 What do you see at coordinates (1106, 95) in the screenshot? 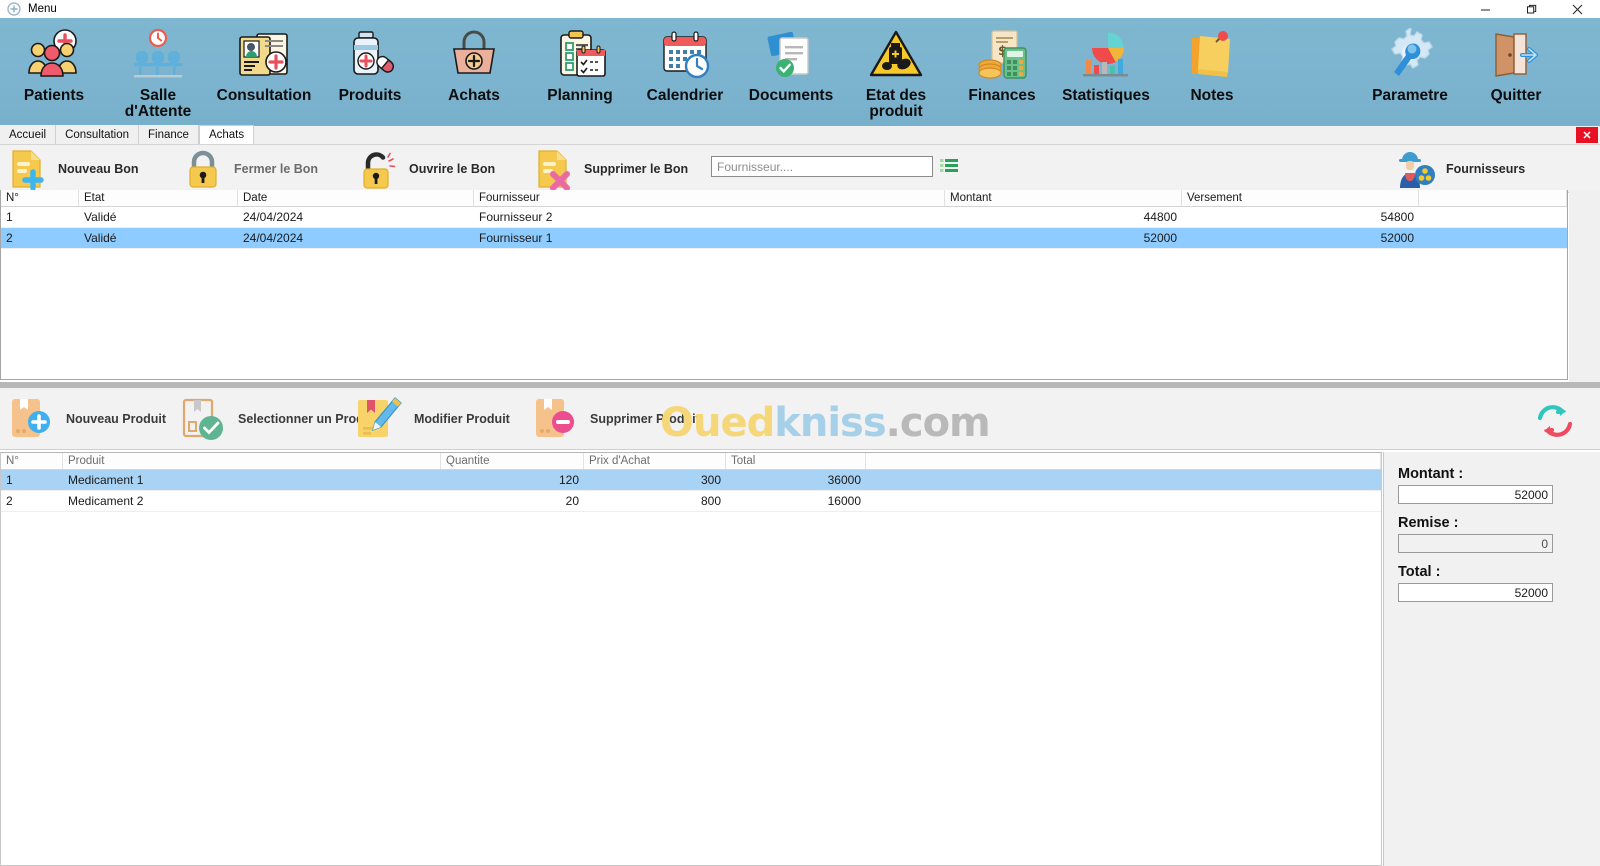
I see `ribbon-label: Statistiques` at bounding box center [1106, 95].